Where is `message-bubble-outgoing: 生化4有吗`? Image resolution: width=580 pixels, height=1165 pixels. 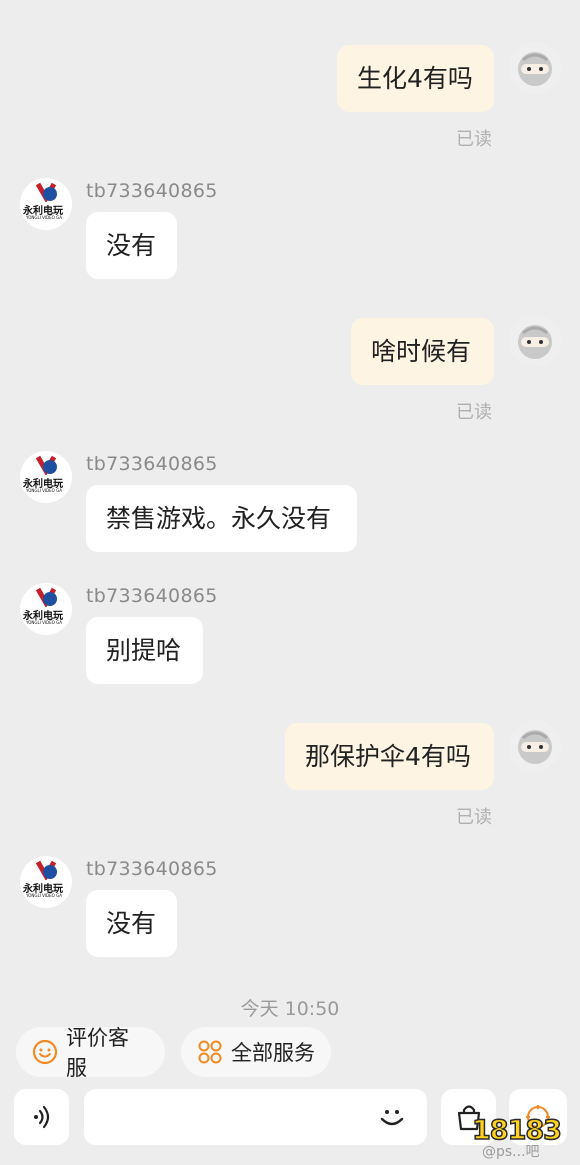 message-bubble-outgoing: 生化4有吗 is located at coordinates (415, 78).